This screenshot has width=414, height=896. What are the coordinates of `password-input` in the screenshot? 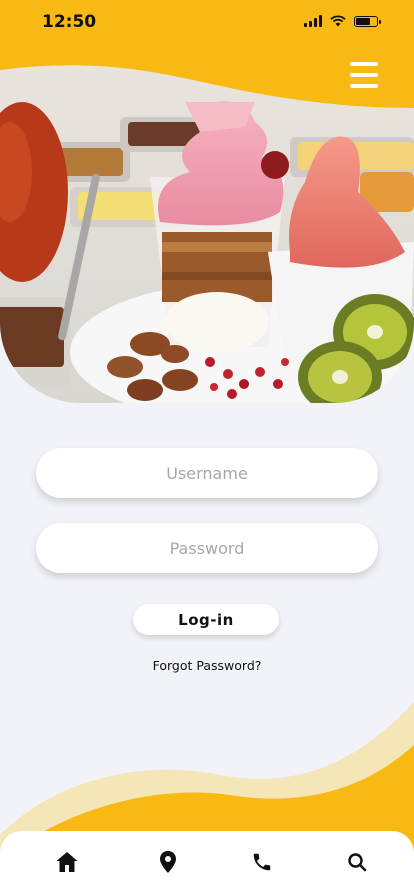 It's located at (207, 548).